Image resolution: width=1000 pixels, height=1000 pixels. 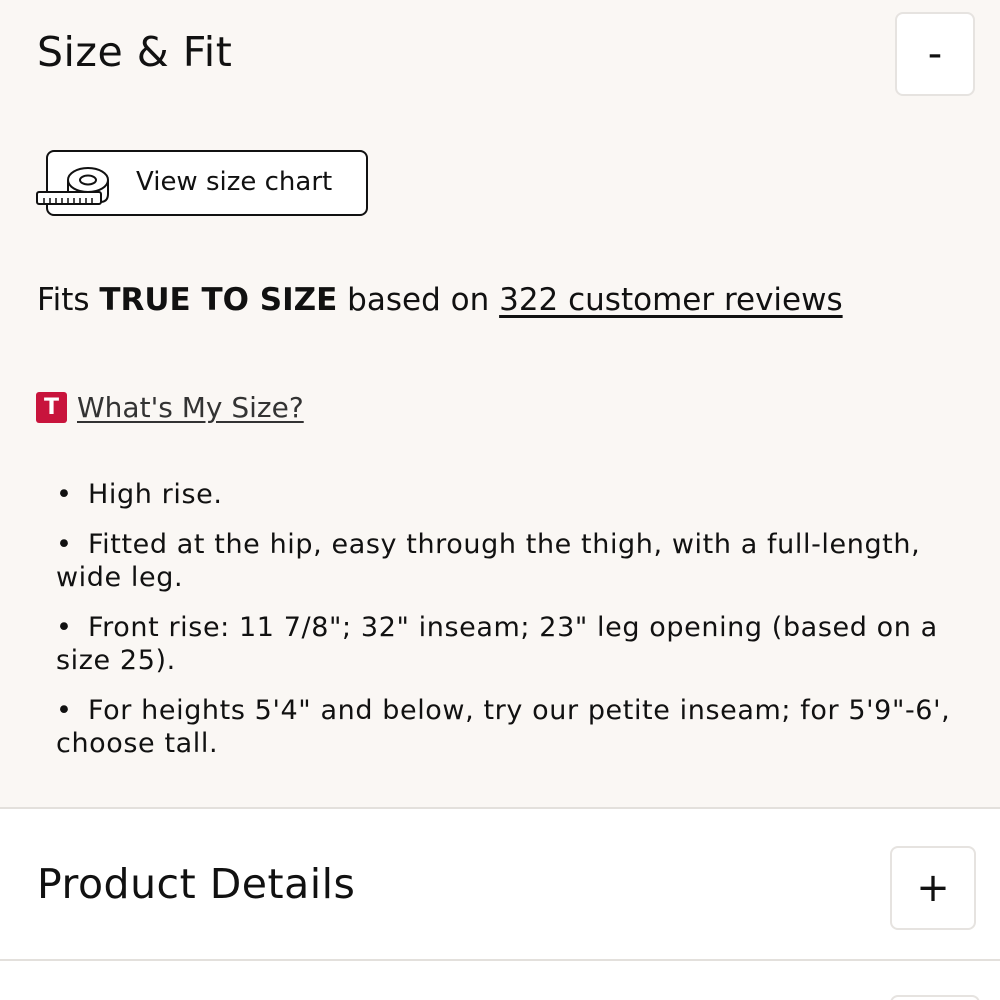 What do you see at coordinates (671, 300) in the screenshot?
I see `customer-reviews-link: 322 customer reviews` at bounding box center [671, 300].